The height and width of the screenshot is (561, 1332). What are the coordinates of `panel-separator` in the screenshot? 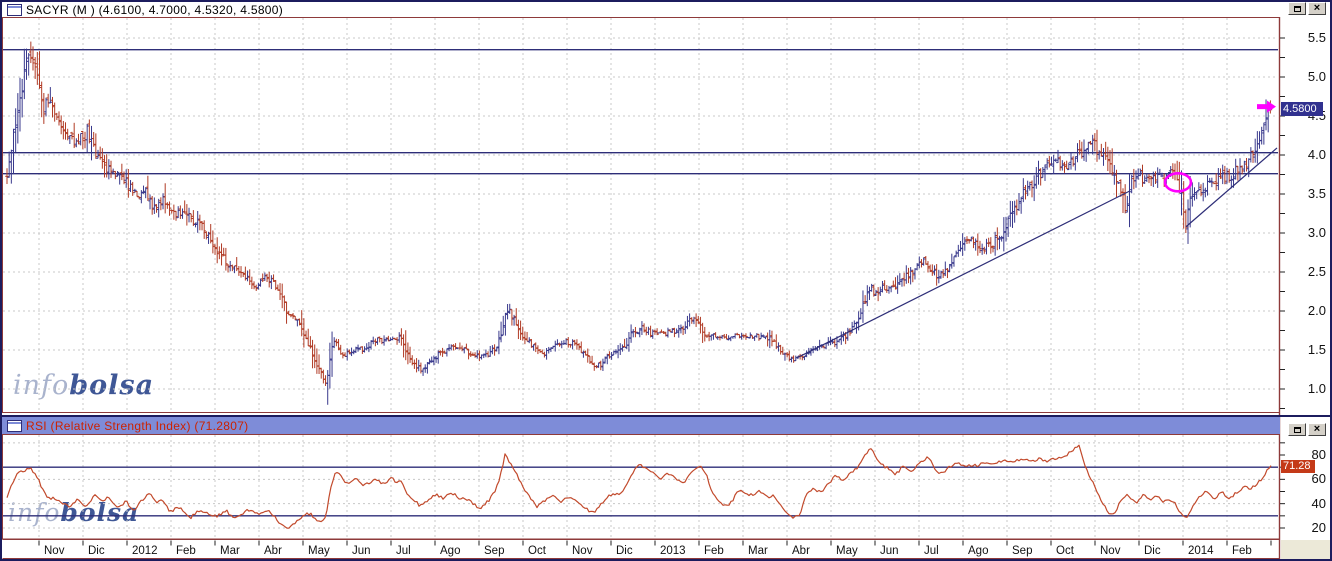 It's located at (666, 416).